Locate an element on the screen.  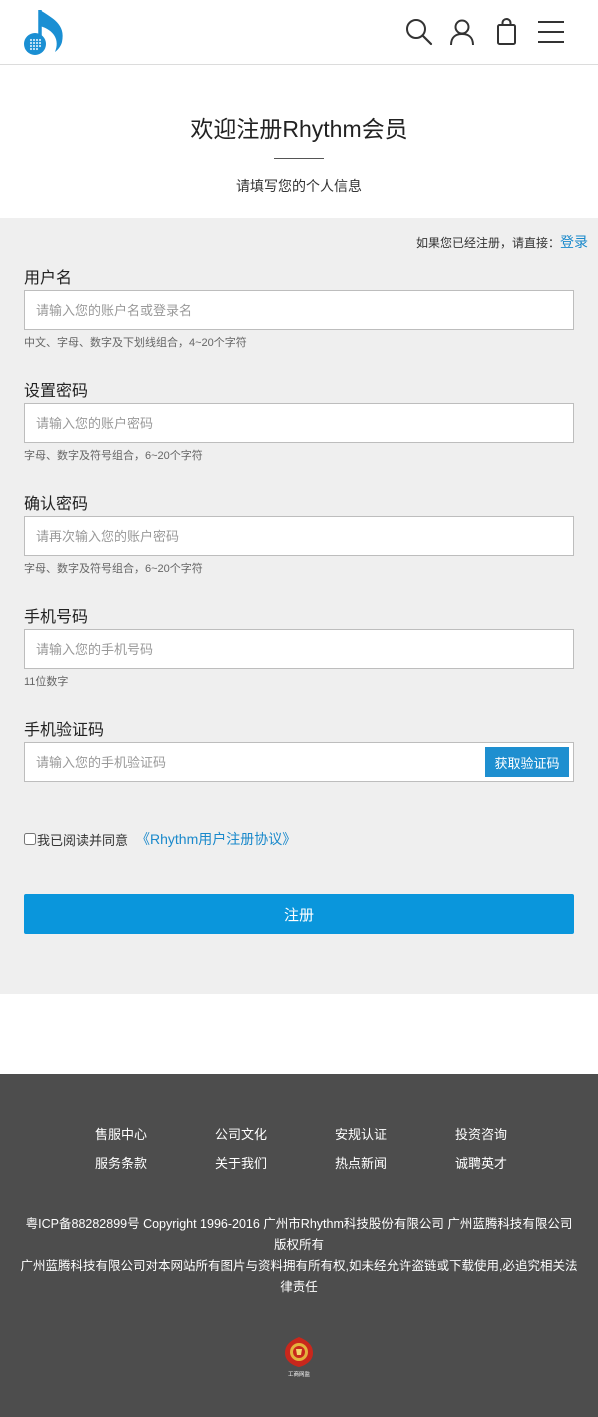
footer-link-investment: 投资咨询 is located at coordinates (481, 1133).